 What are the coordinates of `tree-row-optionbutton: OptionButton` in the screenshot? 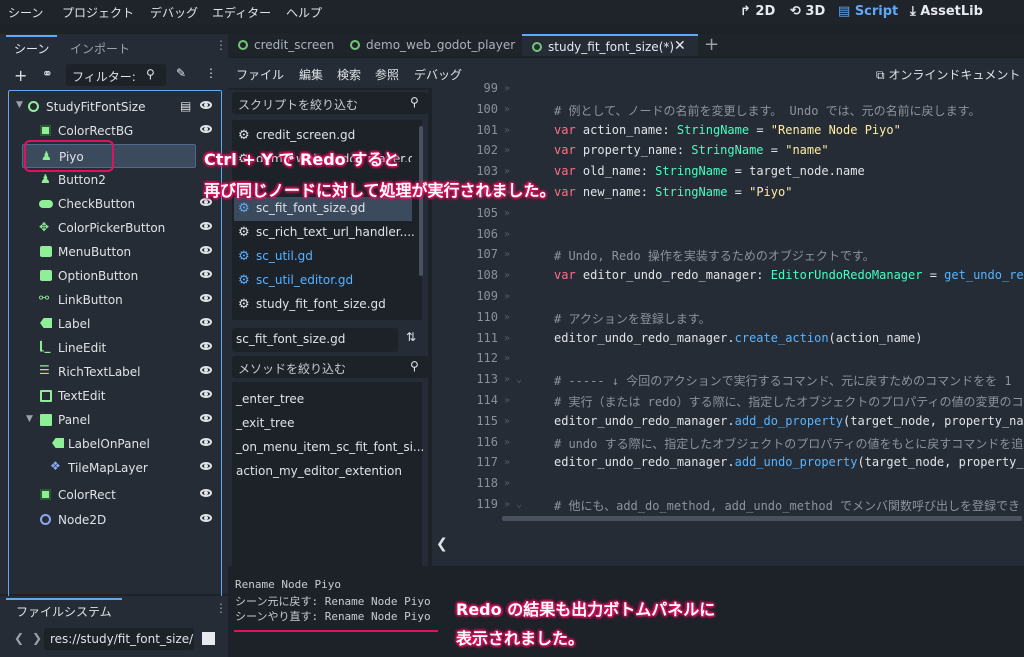 It's located at (117, 276).